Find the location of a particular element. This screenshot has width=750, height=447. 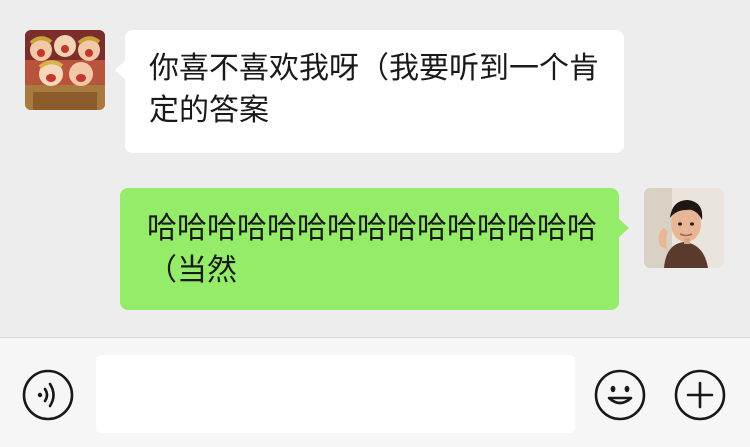

contact-avatar is located at coordinates (65, 70).